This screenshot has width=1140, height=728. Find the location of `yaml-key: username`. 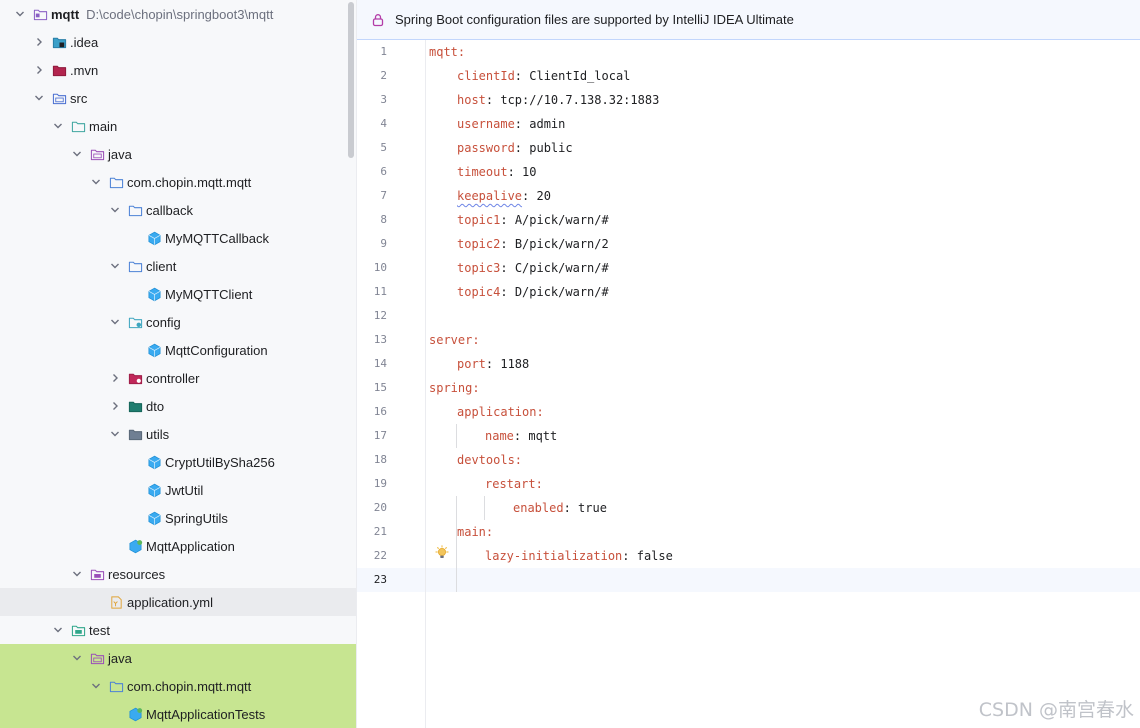

yaml-key: username is located at coordinates (486, 124).